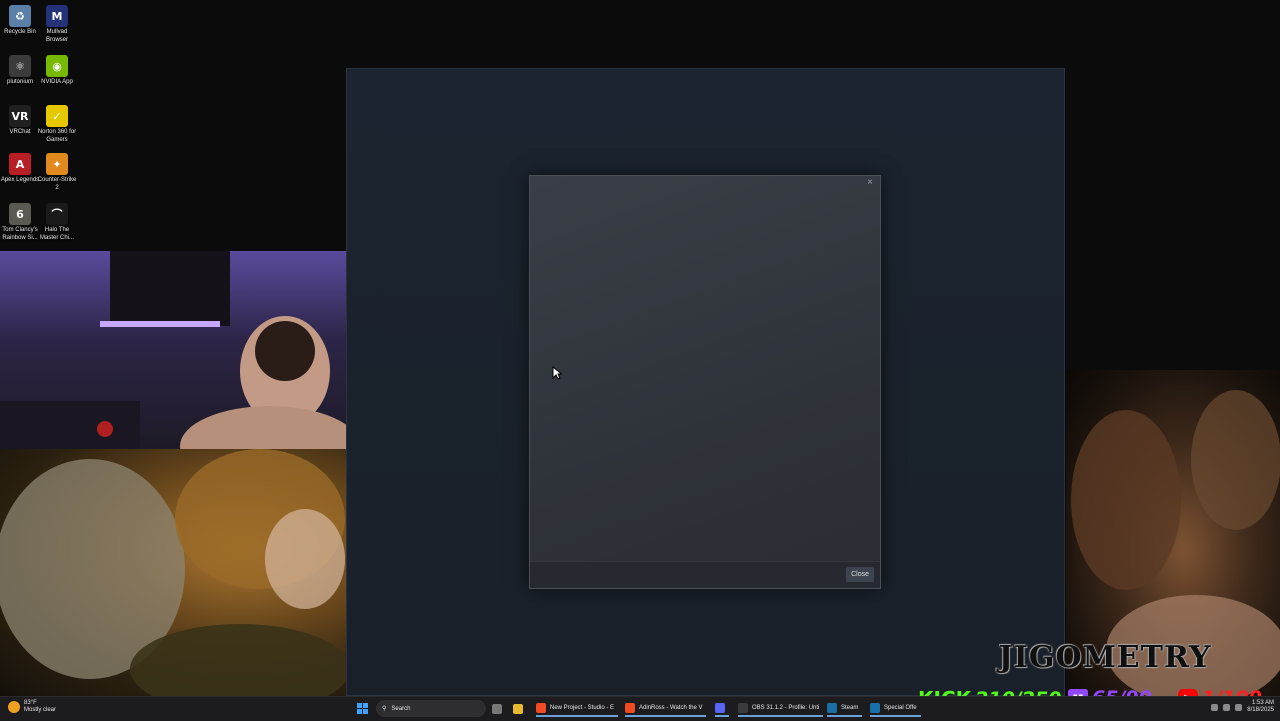  I want to click on weather-temp: 83°F, so click(30, 703).